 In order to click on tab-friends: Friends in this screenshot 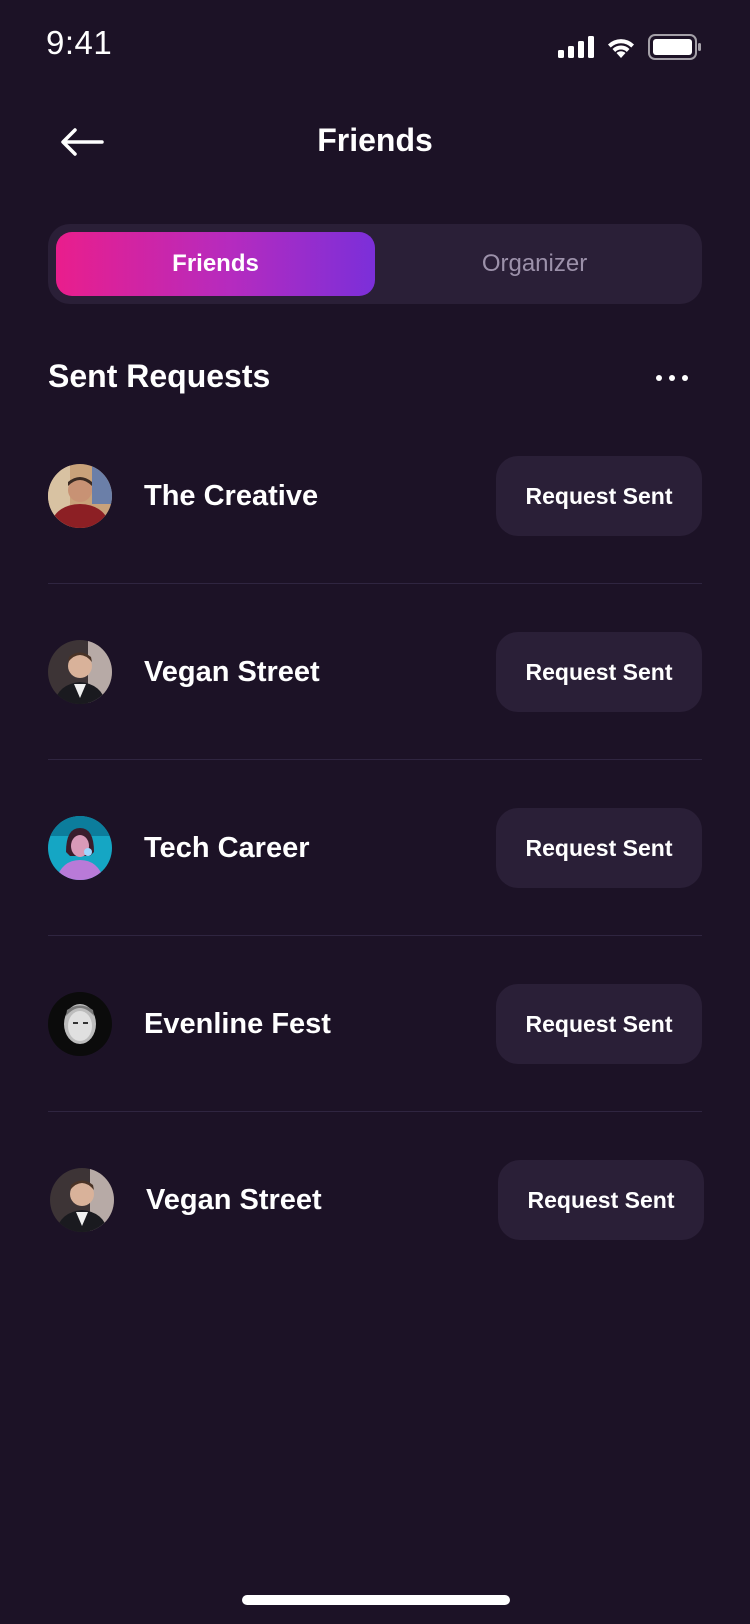, I will do `click(215, 264)`.